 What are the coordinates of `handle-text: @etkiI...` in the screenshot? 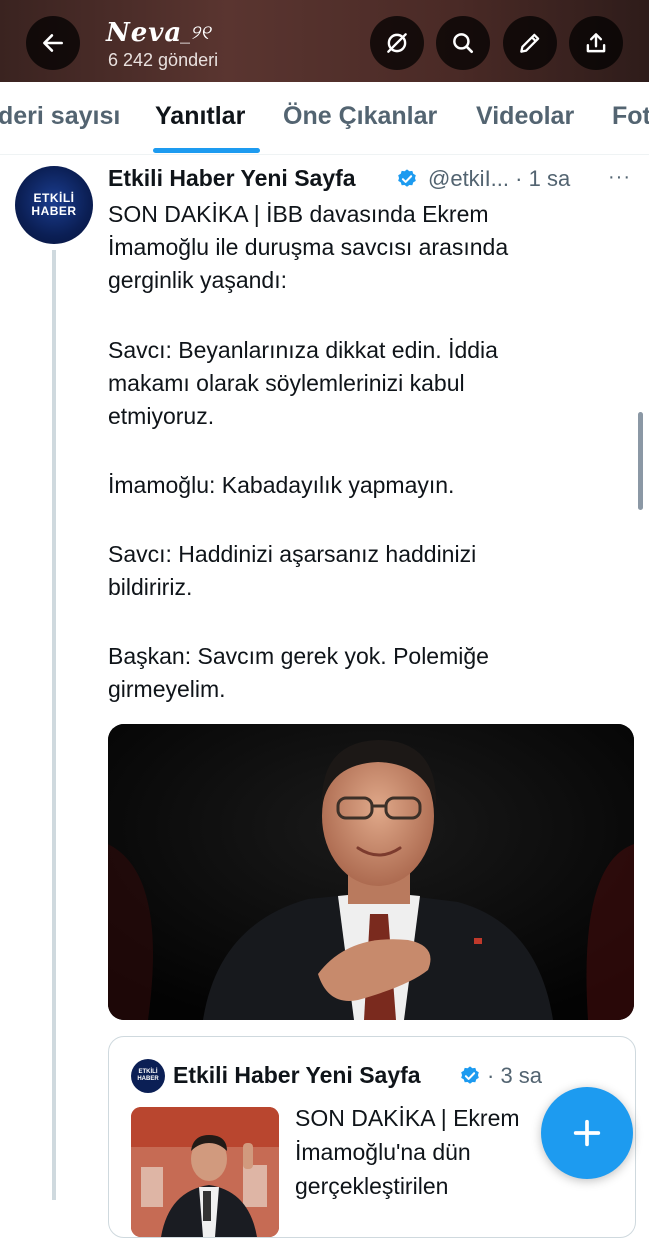 It's located at (469, 178).